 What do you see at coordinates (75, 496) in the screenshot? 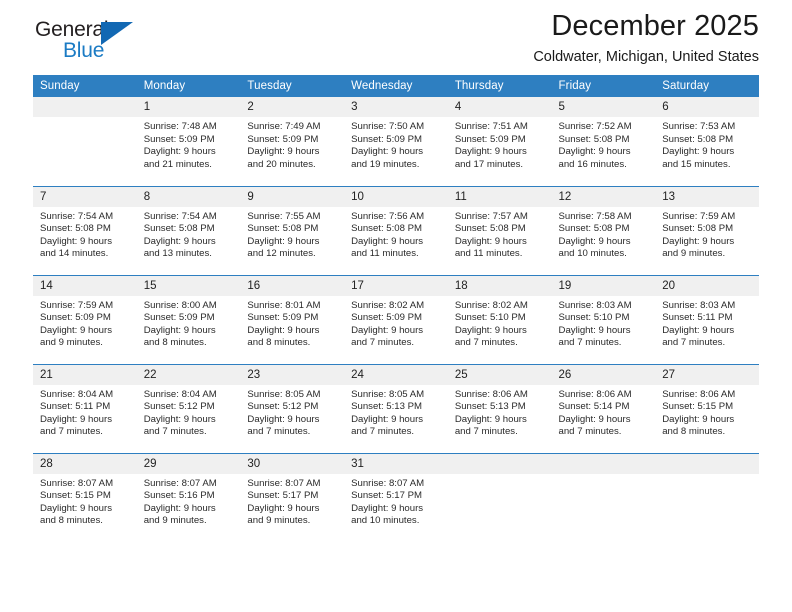
I see `sunset-text: Sunset: 5:15 PM` at bounding box center [75, 496].